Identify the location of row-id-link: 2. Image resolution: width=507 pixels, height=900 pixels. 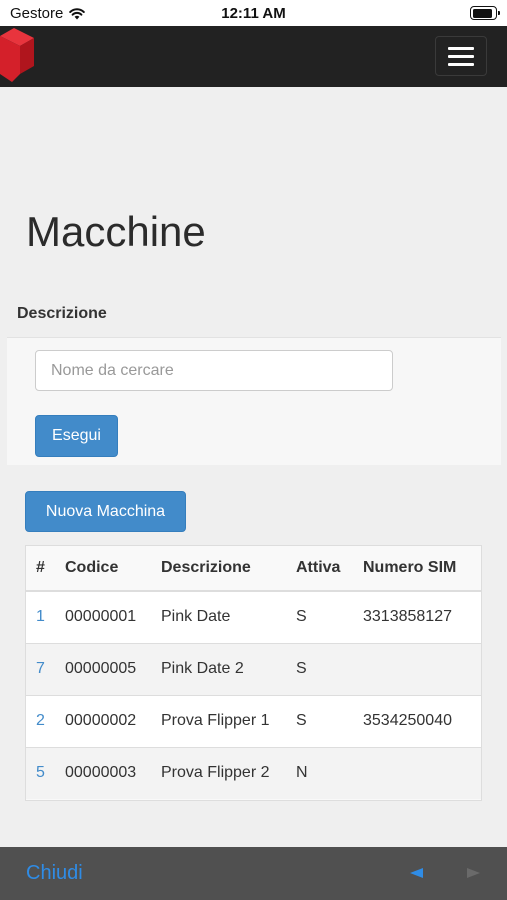
(40, 720).